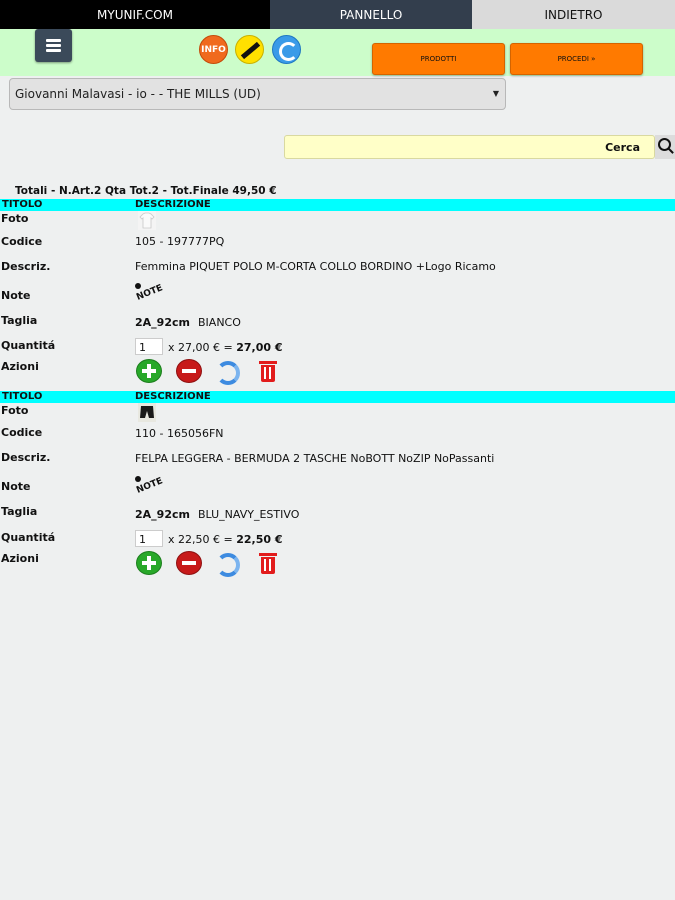 Image resolution: width=675 pixels, height=900 pixels. What do you see at coordinates (371, 14) in the screenshot?
I see `nav-tab-pannello: PANNELLO` at bounding box center [371, 14].